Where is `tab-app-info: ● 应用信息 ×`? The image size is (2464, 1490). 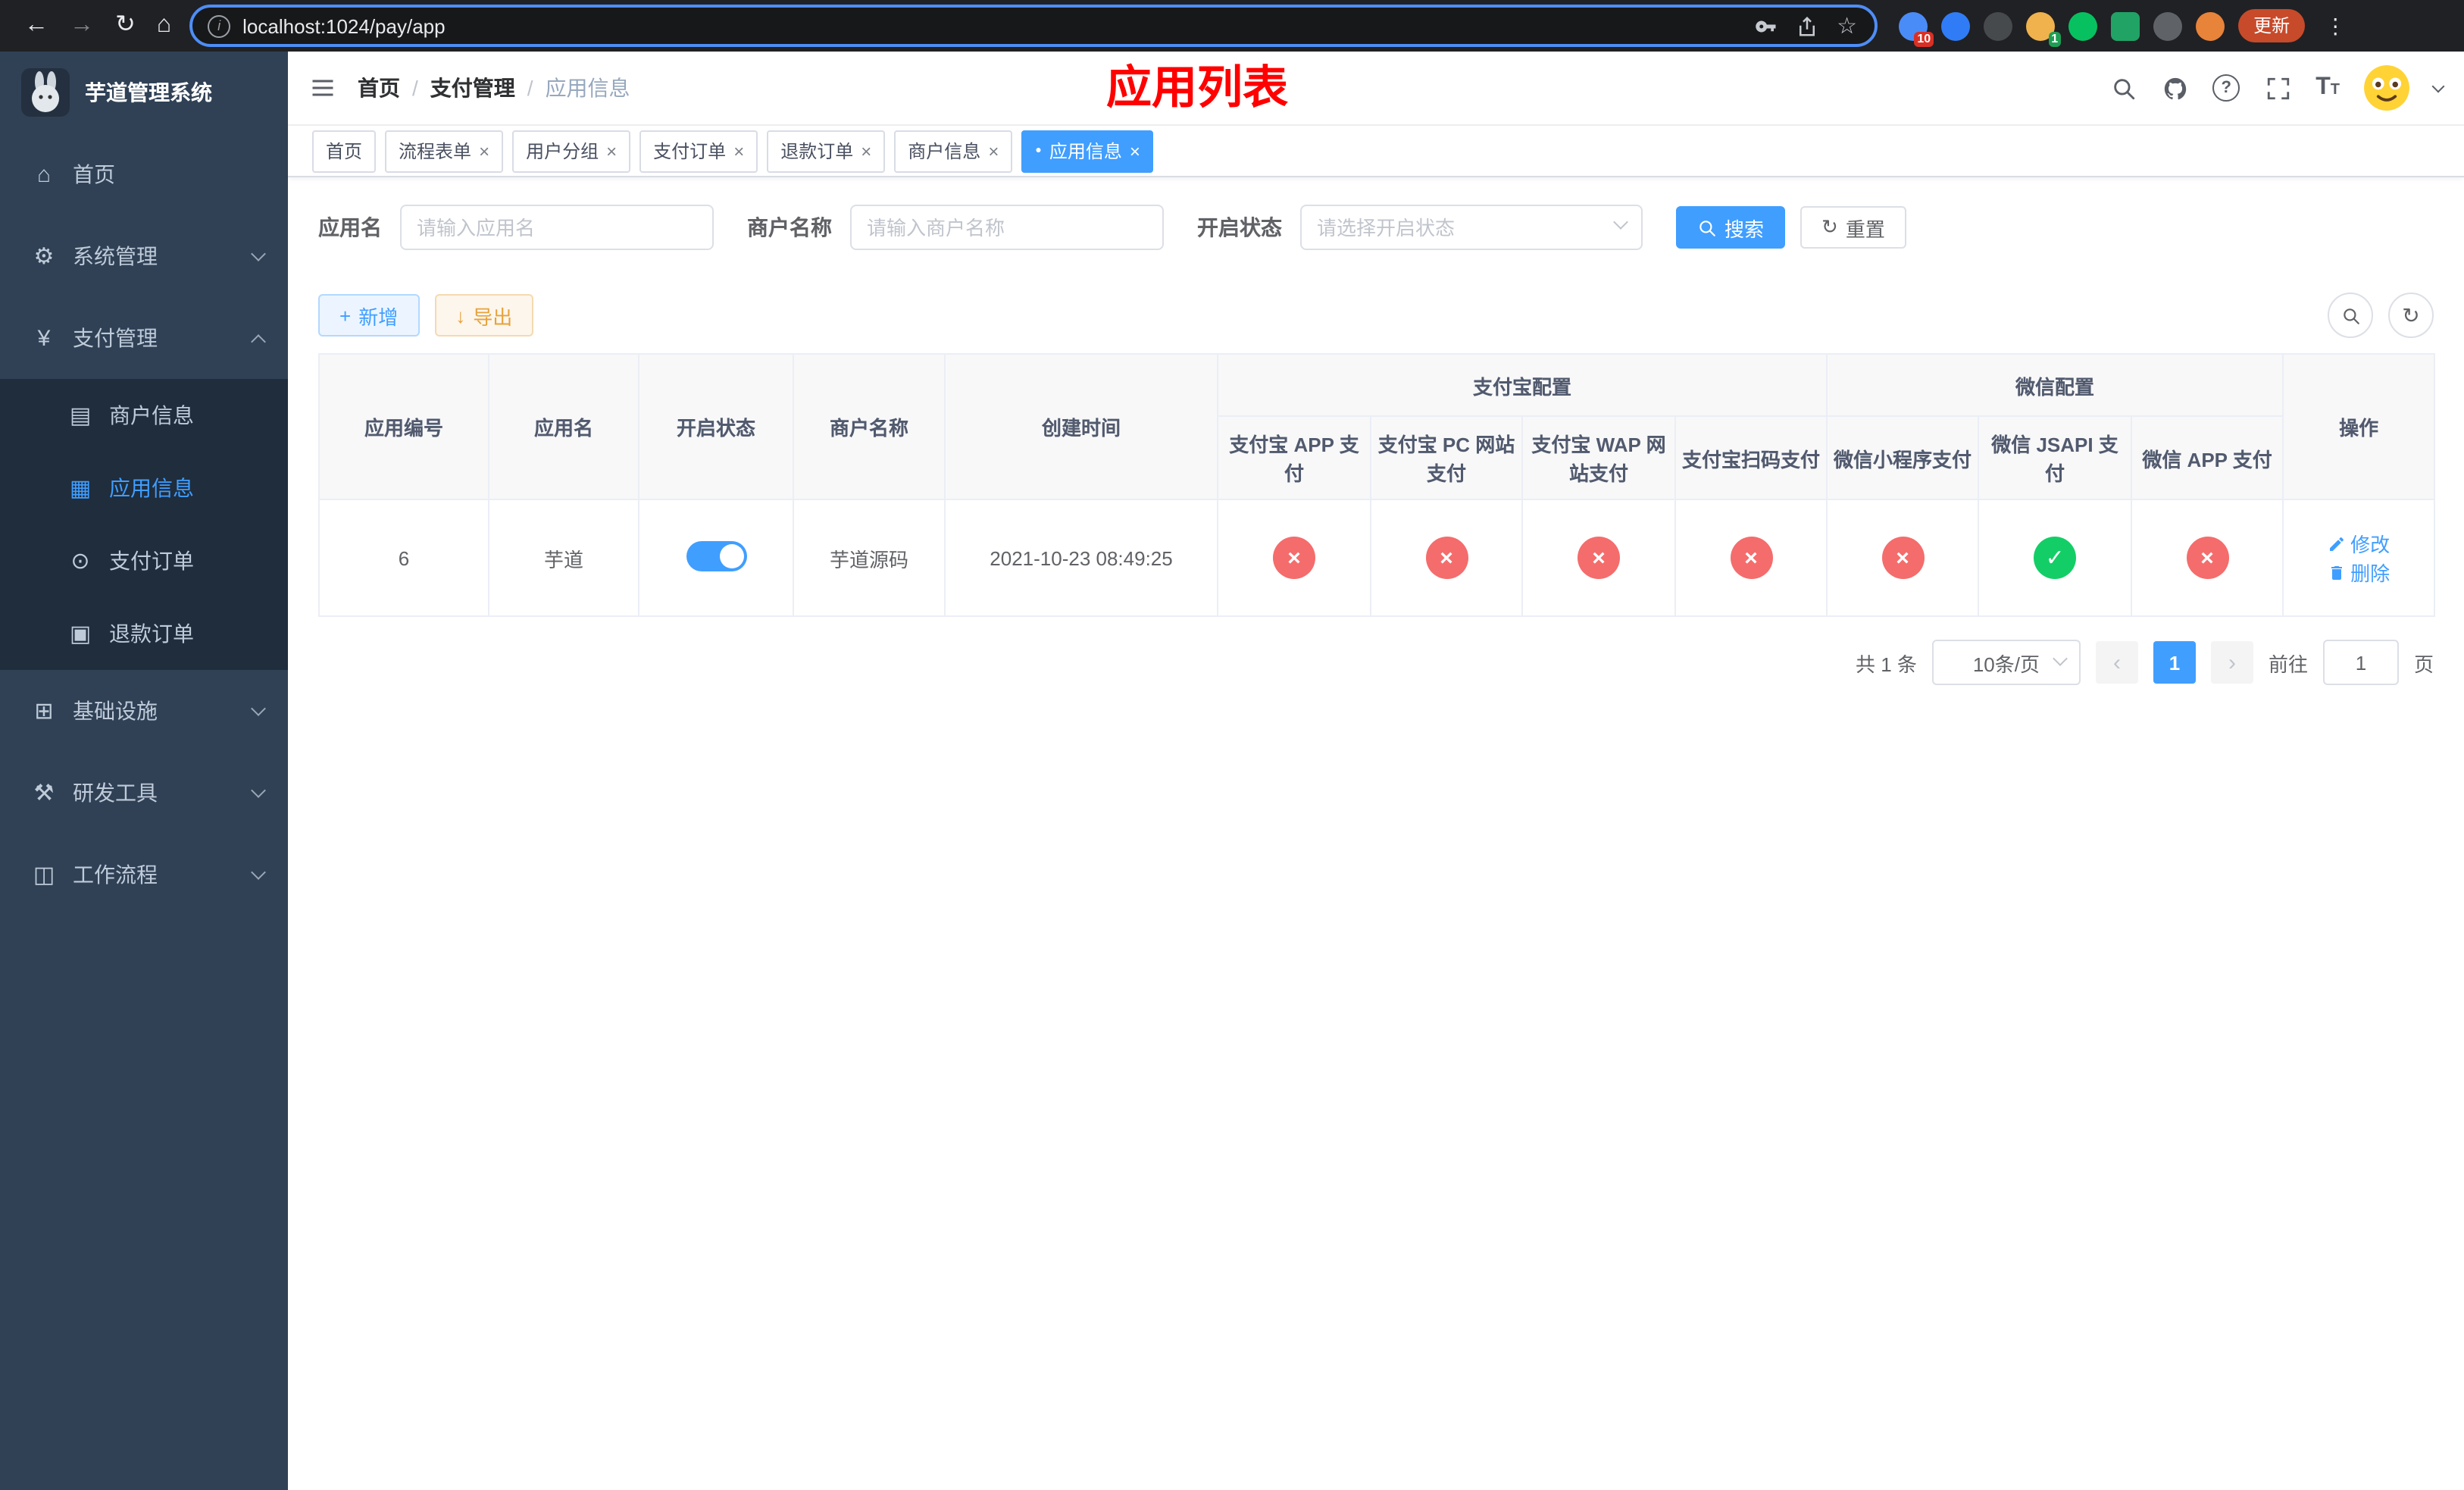 tab-app-info: ● 应用信息 × is located at coordinates (1087, 151).